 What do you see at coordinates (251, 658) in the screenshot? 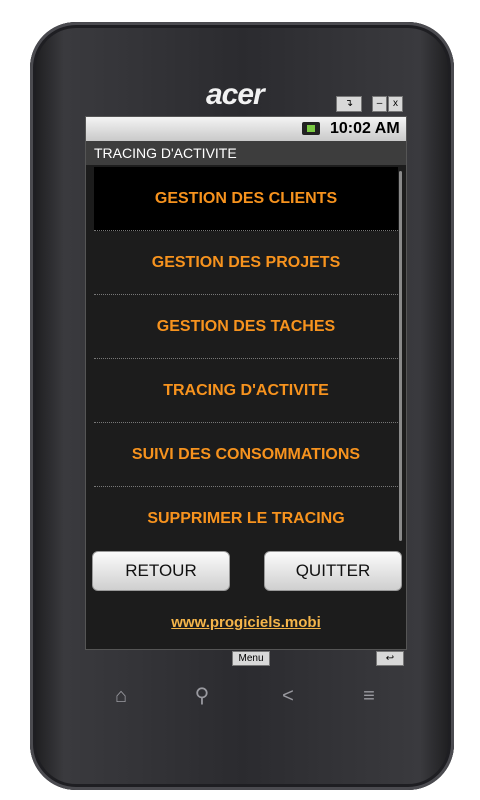
I see `menu-key-label: Menu` at bounding box center [251, 658].